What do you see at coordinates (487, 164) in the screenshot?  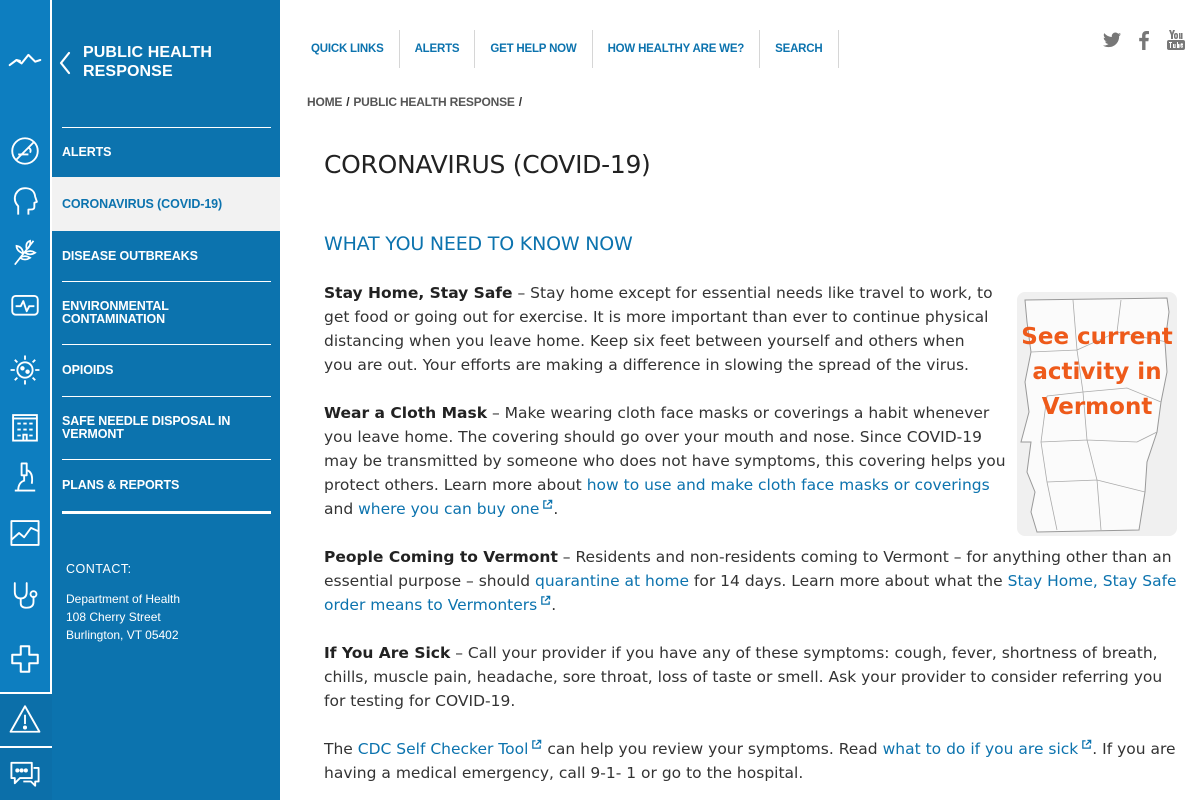 I see `page-title: CORONAVIRUS (COVID-19)` at bounding box center [487, 164].